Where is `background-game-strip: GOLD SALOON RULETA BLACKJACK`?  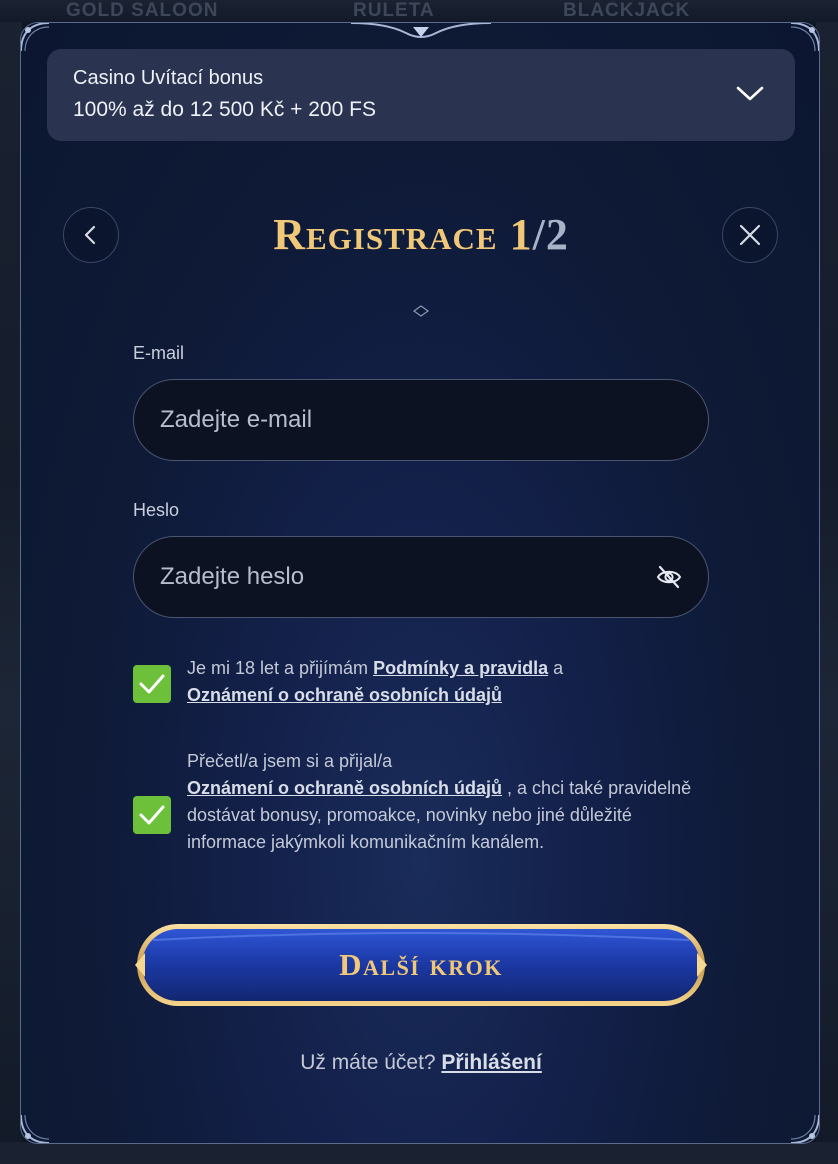
background-game-strip: GOLD SALOON RULETA BLACKJACK is located at coordinates (419, 11).